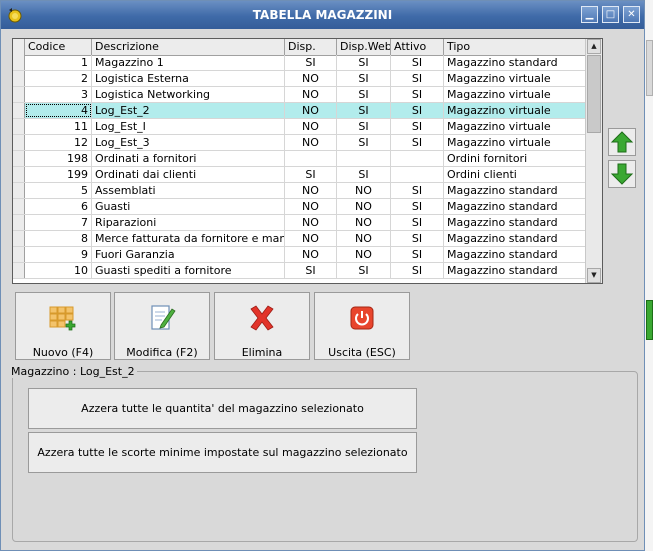 The width and height of the screenshot is (653, 551). I want to click on close-button: ✕, so click(631, 14).